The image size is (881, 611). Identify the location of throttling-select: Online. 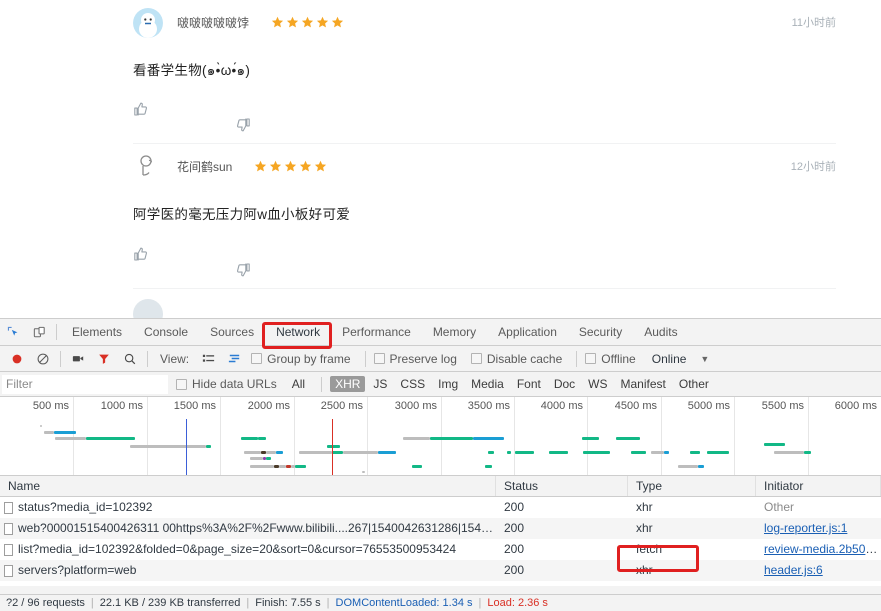
(669, 359).